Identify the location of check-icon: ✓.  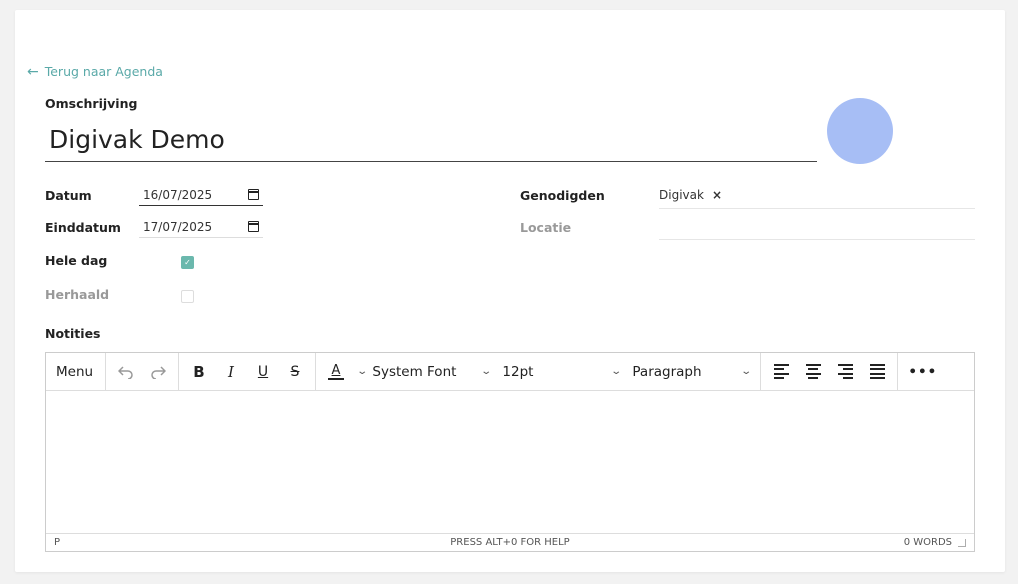
(187, 262).